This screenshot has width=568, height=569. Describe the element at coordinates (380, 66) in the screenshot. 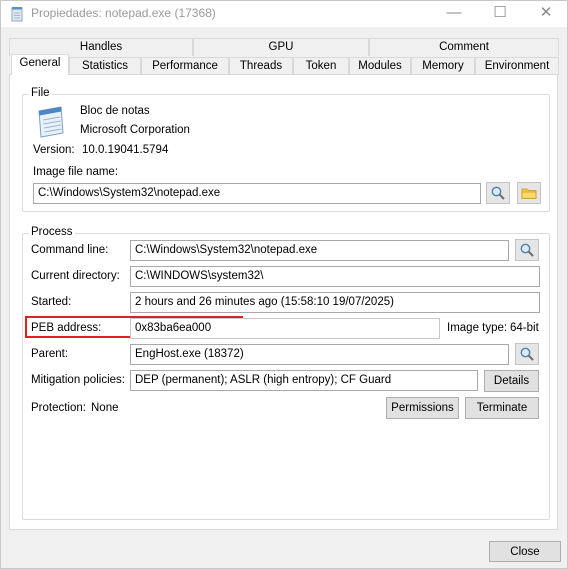

I see `tab-modules: Modules` at that location.